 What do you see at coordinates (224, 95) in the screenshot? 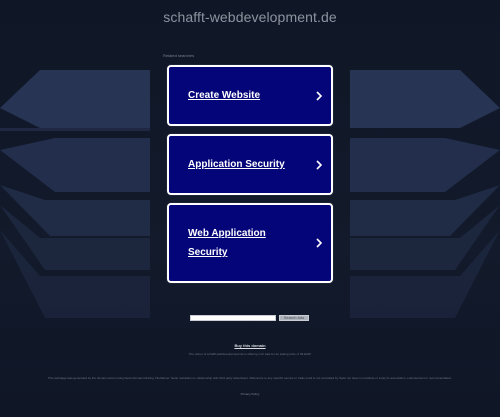
I see `related-link-label: Create Website` at bounding box center [224, 95].